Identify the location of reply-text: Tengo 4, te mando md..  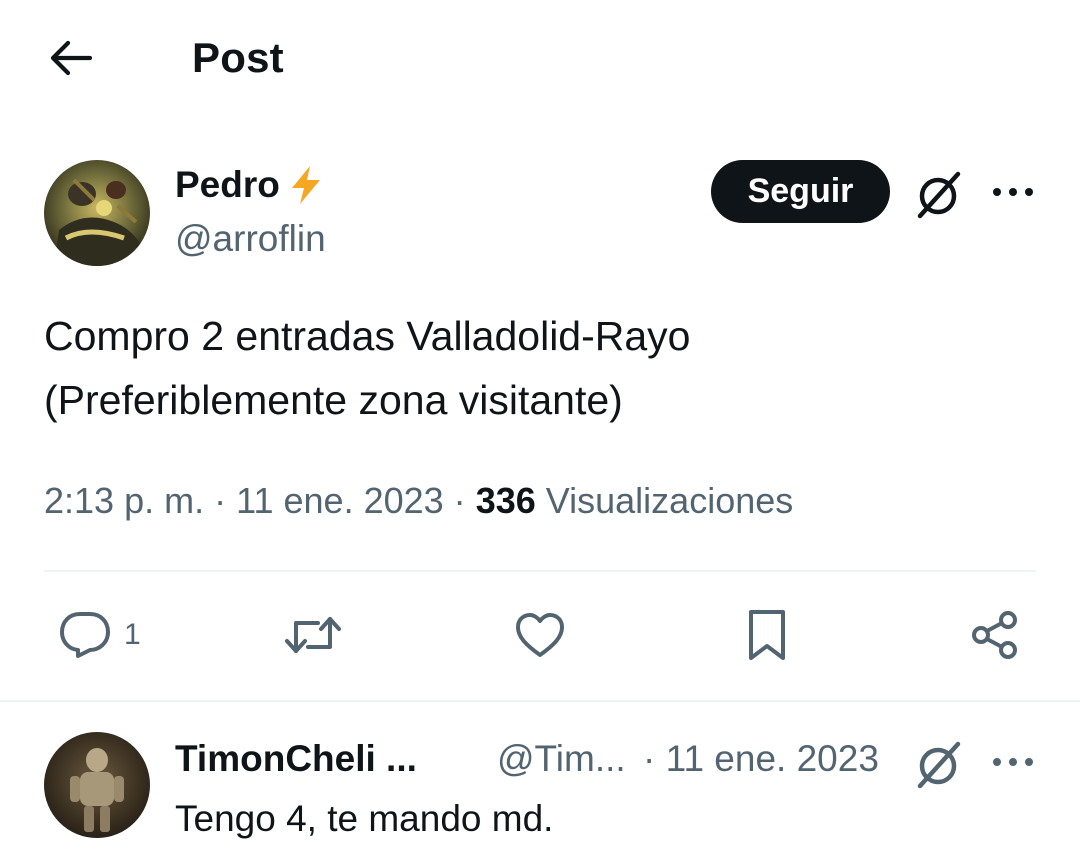
(364, 818).